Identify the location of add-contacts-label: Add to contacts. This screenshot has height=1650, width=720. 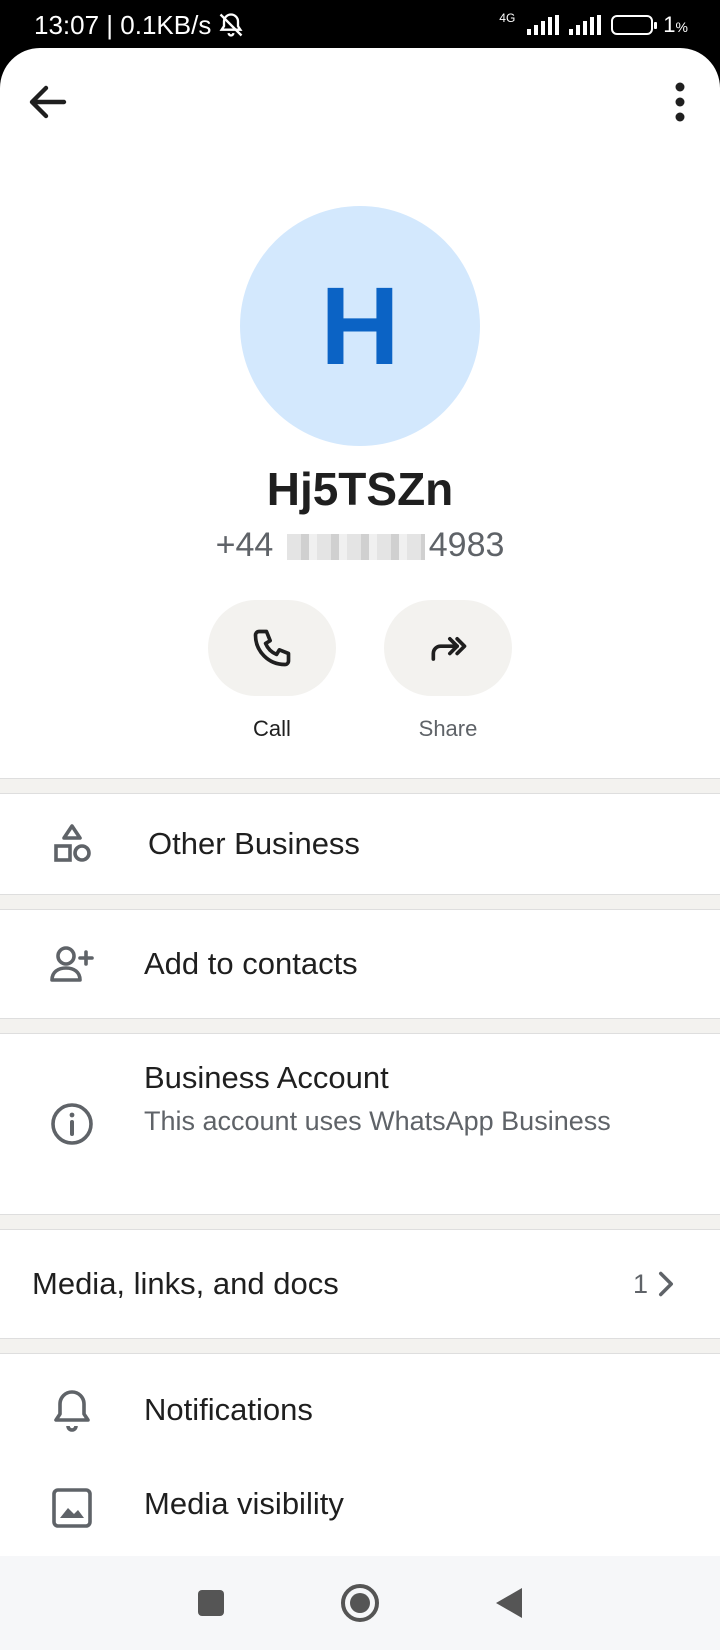
(251, 963).